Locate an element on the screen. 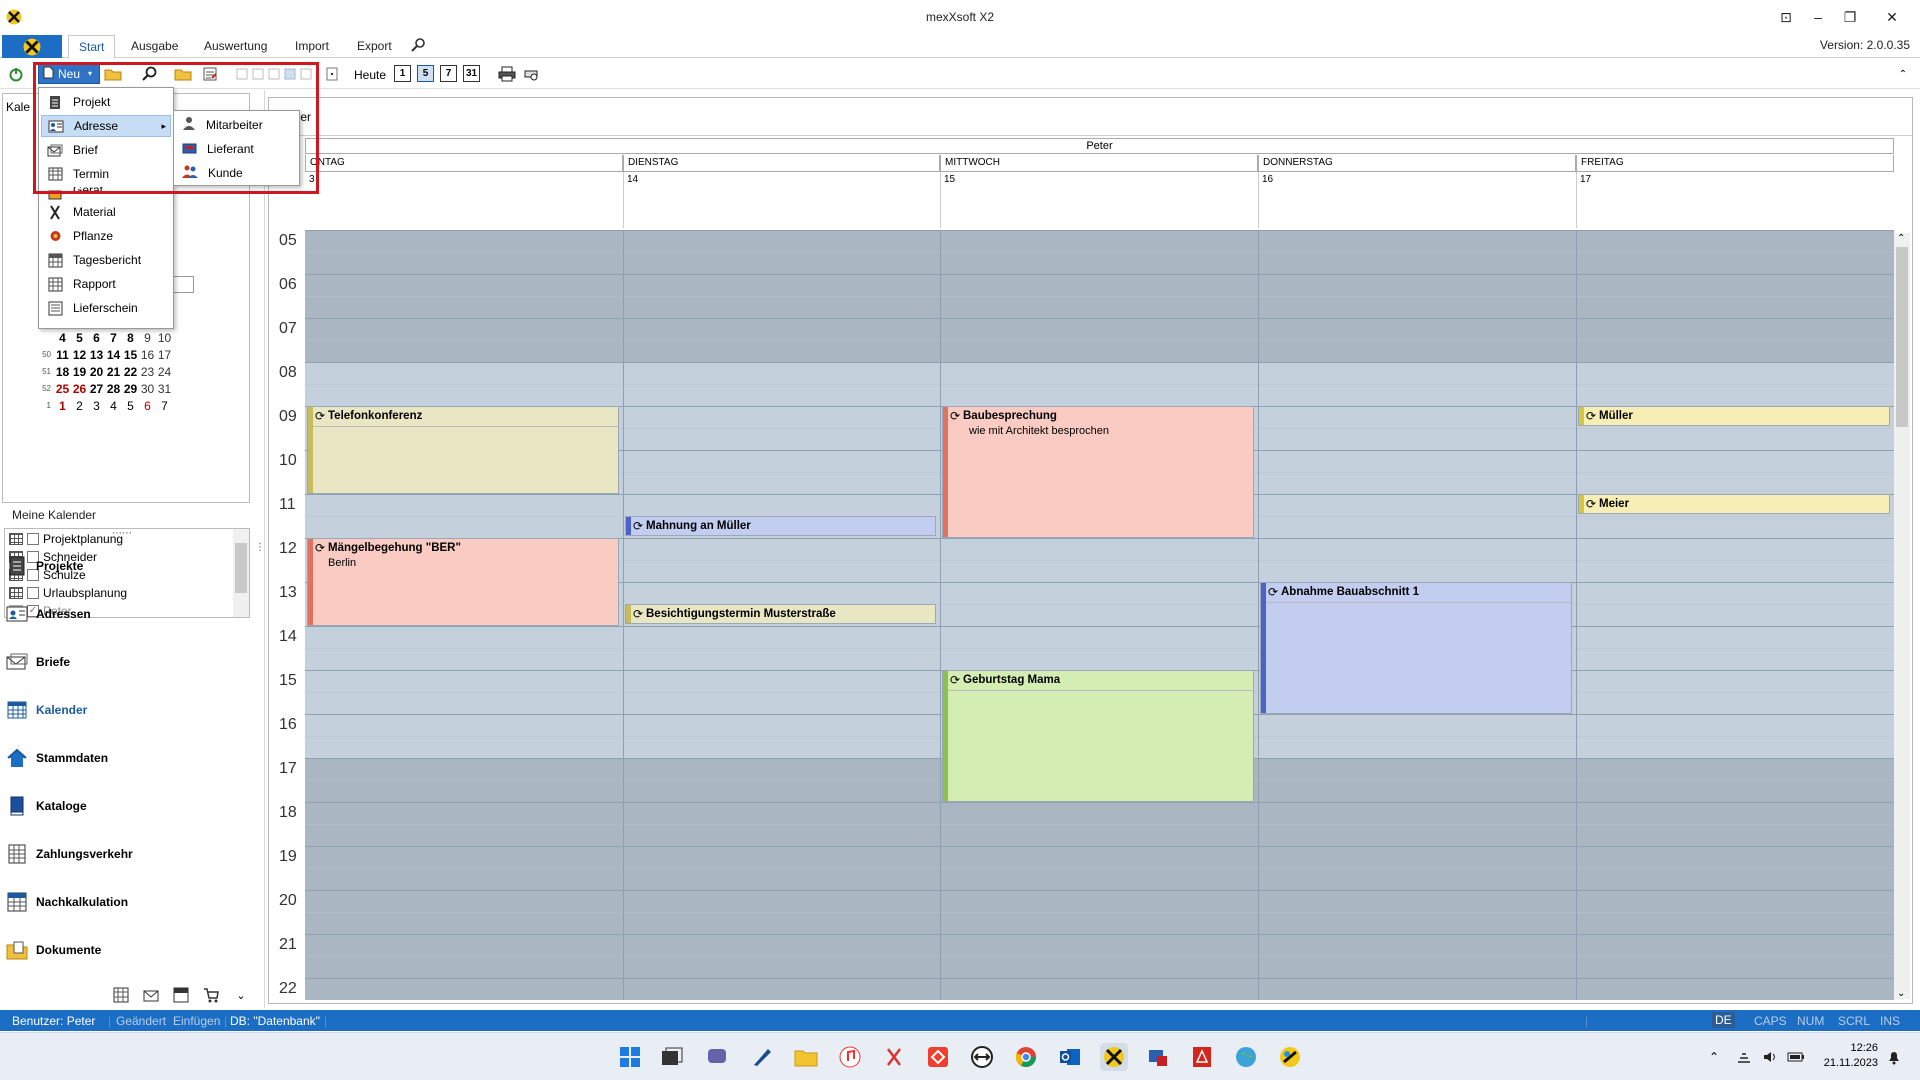 The height and width of the screenshot is (1080, 1920). mini-calendar-day: 18 is located at coordinates (62, 372).